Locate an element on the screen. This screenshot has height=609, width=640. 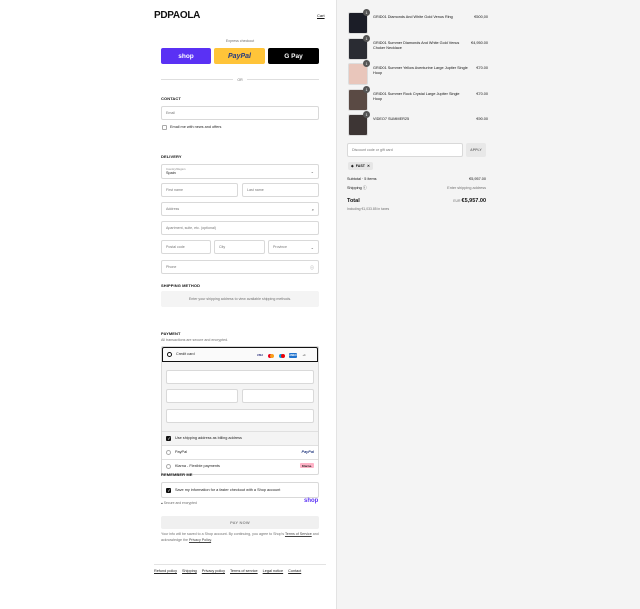
paypal-option: PayPal PayPal is located at coordinates (240, 453).